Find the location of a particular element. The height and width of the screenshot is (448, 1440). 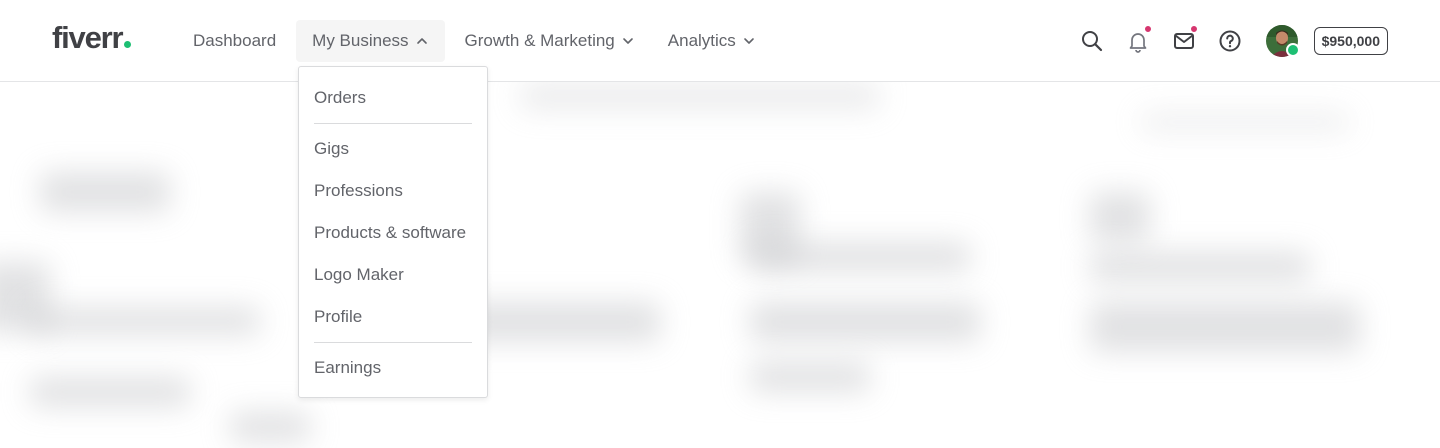

balance-button: $950,000 is located at coordinates (1350, 41).